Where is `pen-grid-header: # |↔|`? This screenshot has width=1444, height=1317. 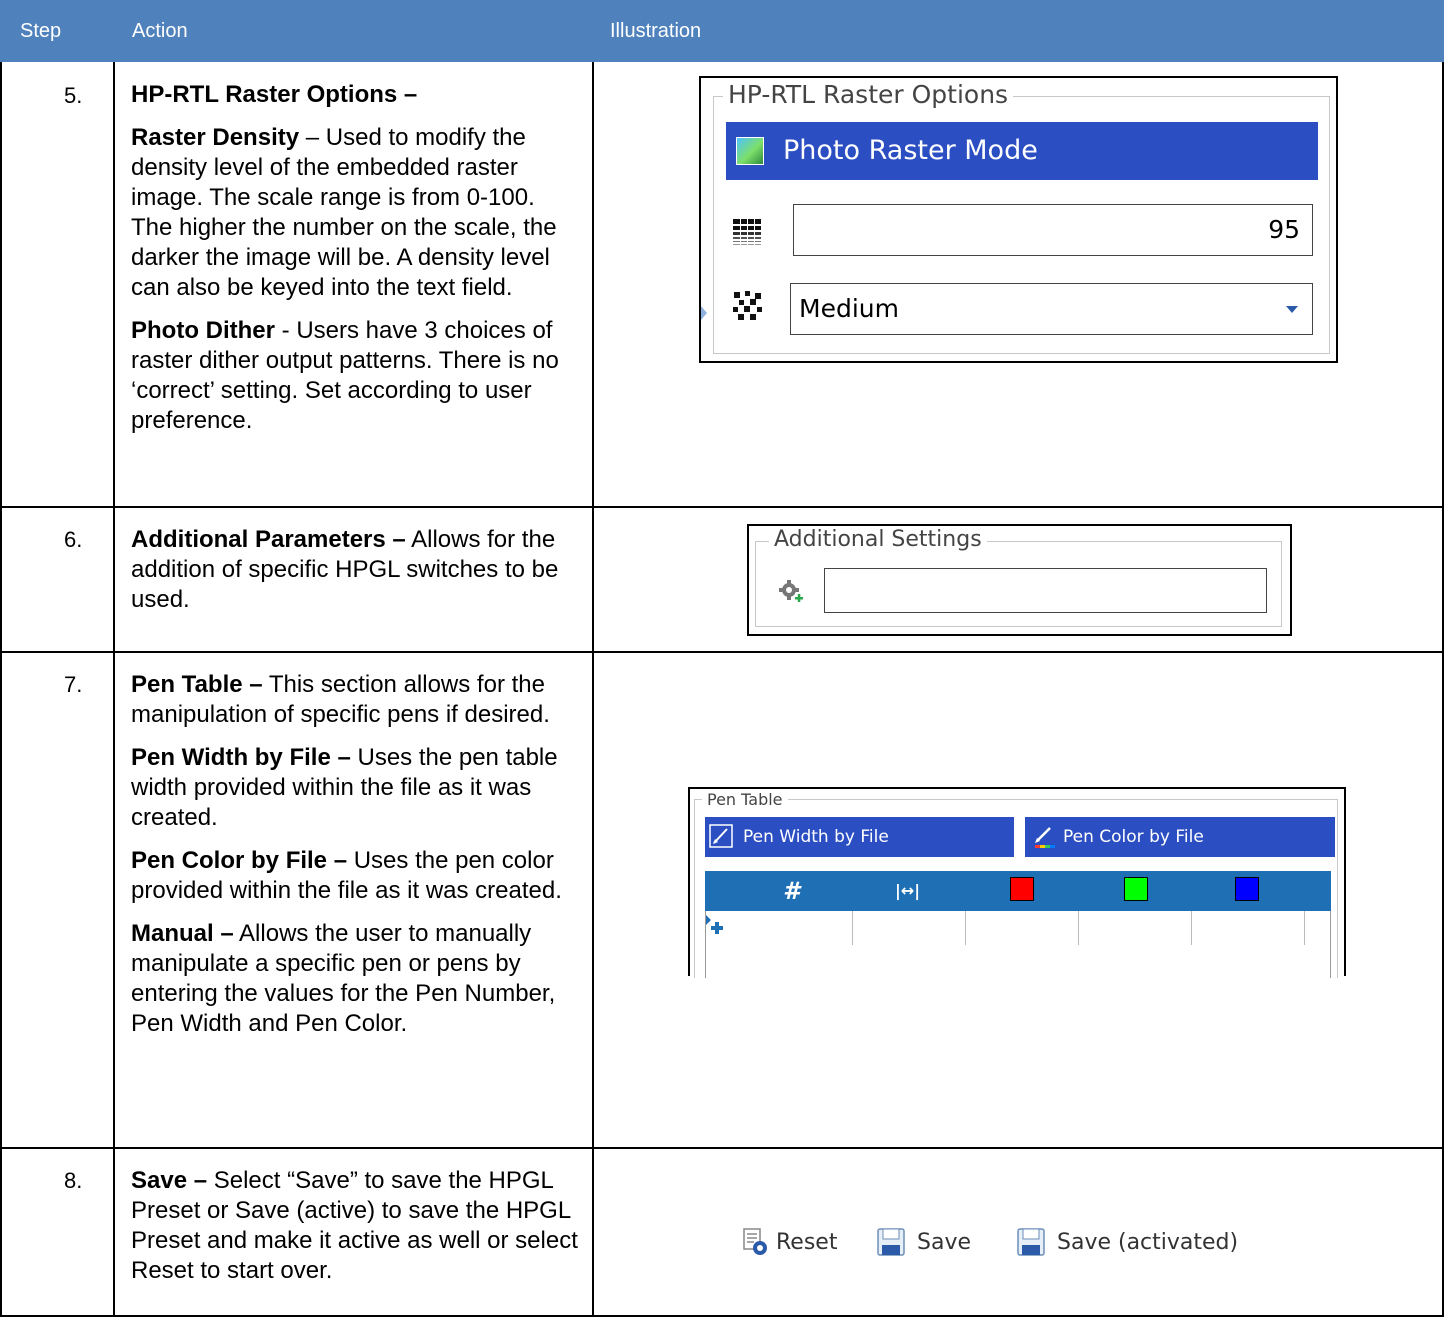
pen-grid-header: # |↔| is located at coordinates (1018, 891).